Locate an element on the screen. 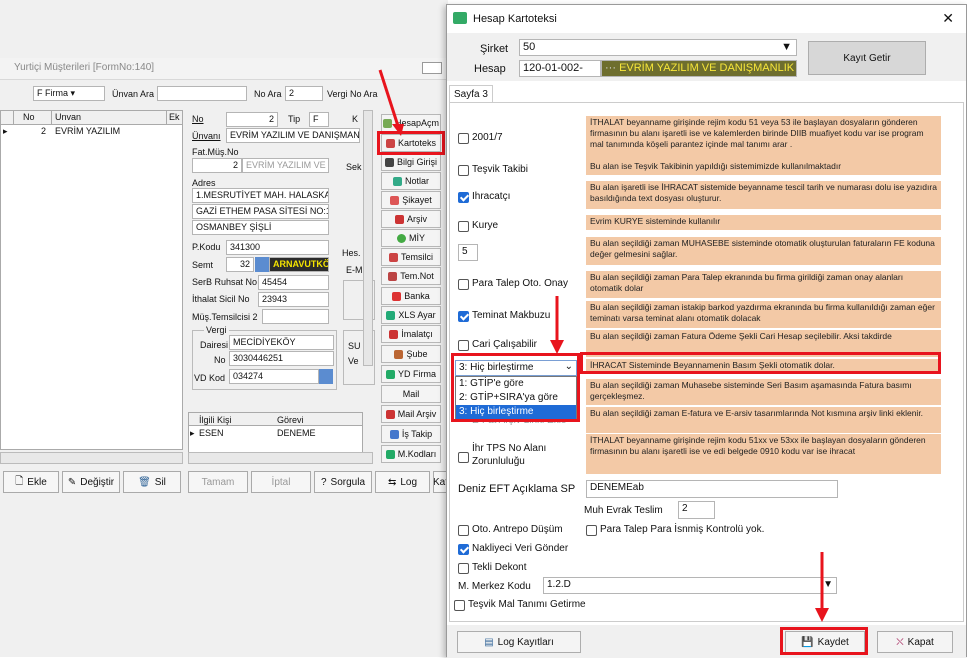 The width and height of the screenshot is (967, 658). ekle-button: 🗋 Ekle is located at coordinates (31, 482).